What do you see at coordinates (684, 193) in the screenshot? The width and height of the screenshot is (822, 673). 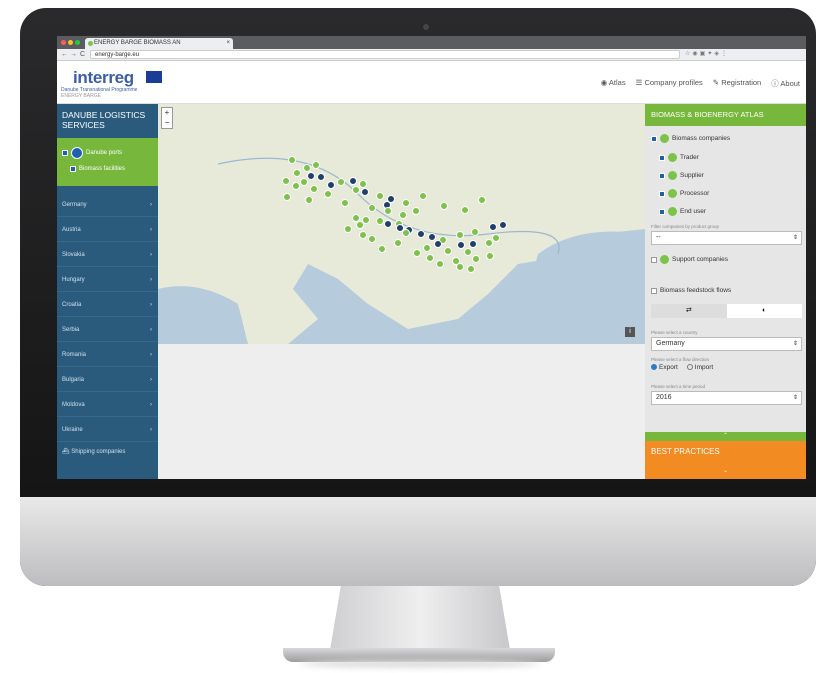 I see `company-type-toggle: Processor` at bounding box center [684, 193].